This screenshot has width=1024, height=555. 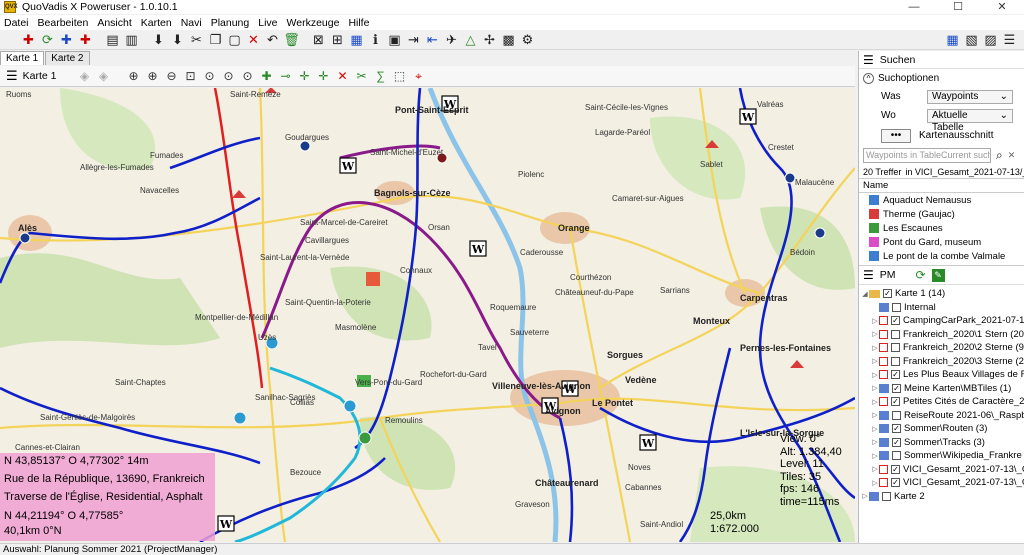 What do you see at coordinates (952, 39) in the screenshot?
I see `layout-table-icon: ▦` at bounding box center [952, 39].